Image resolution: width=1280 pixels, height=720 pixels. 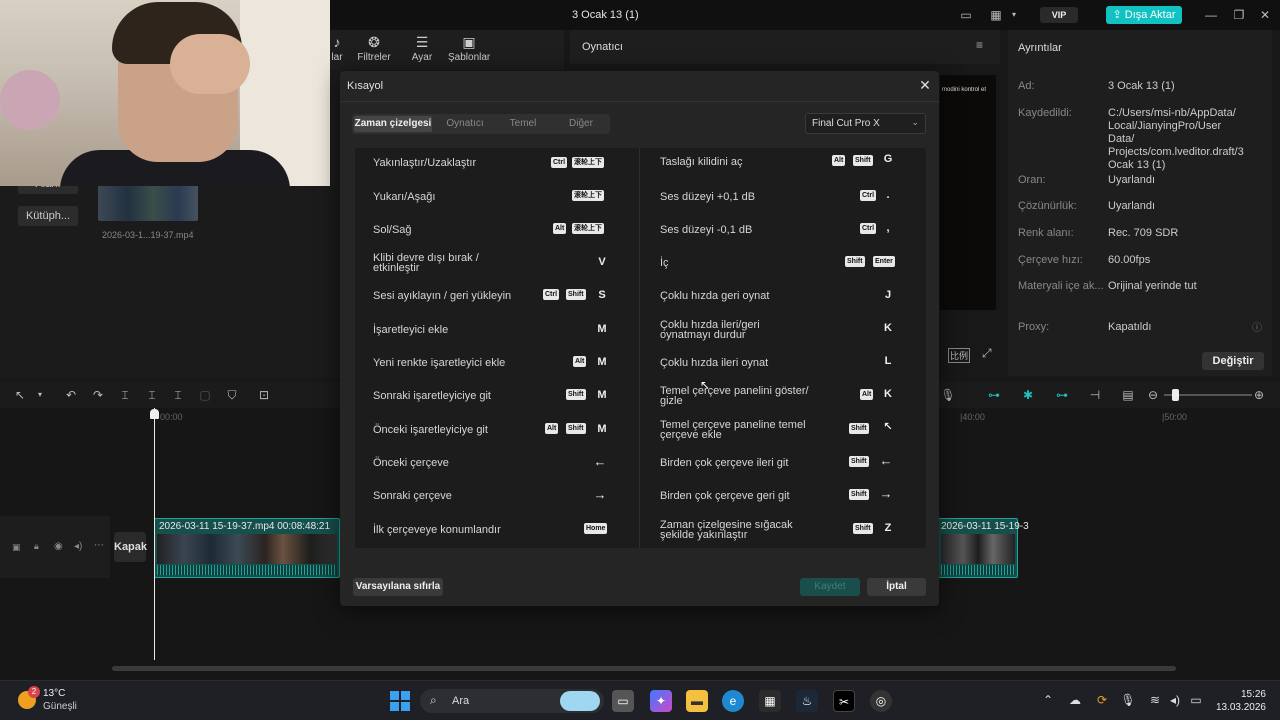 I want to click on search-placeholder: Ara, so click(x=461, y=701).